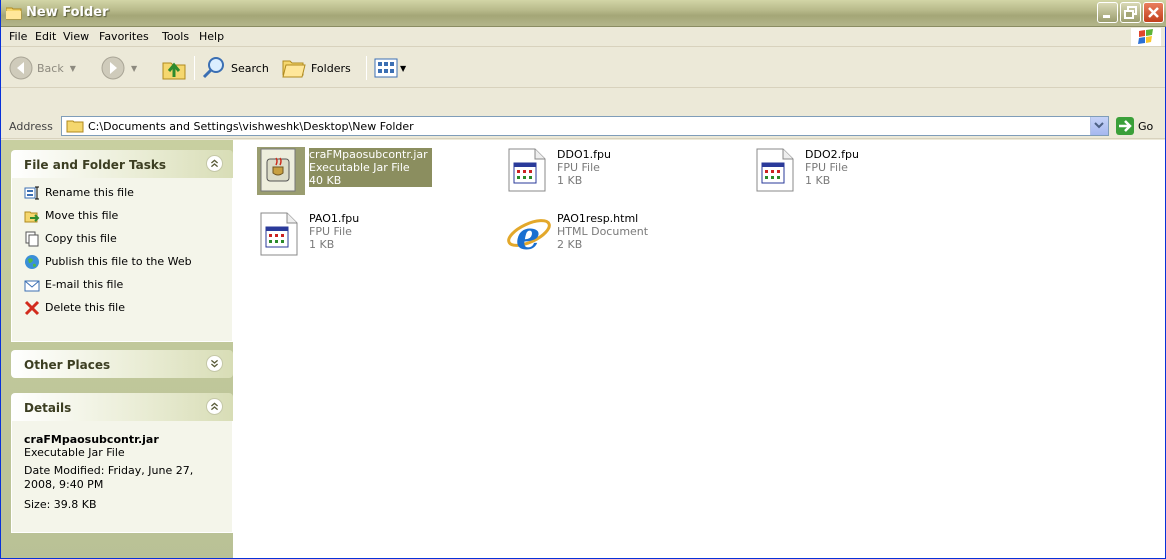  What do you see at coordinates (32, 308) in the screenshot?
I see `delete-icon` at bounding box center [32, 308].